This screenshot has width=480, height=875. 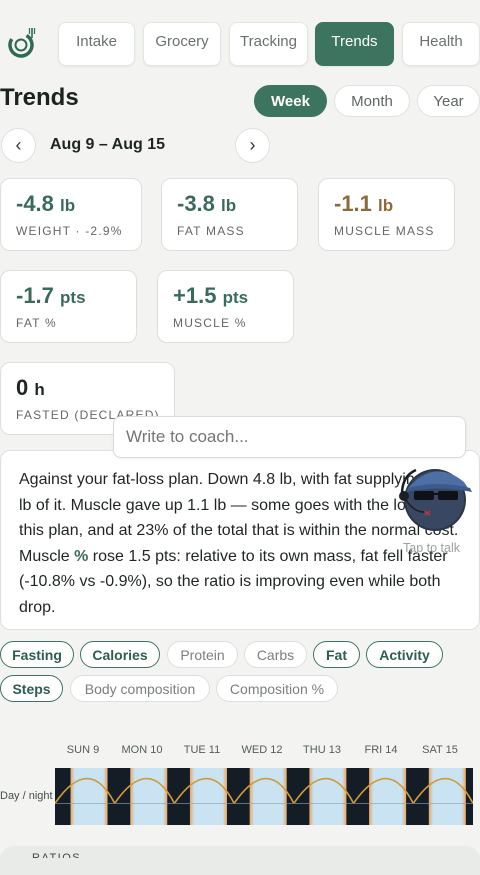 What do you see at coordinates (23, 43) in the screenshot?
I see `app-logo-icon` at bounding box center [23, 43].